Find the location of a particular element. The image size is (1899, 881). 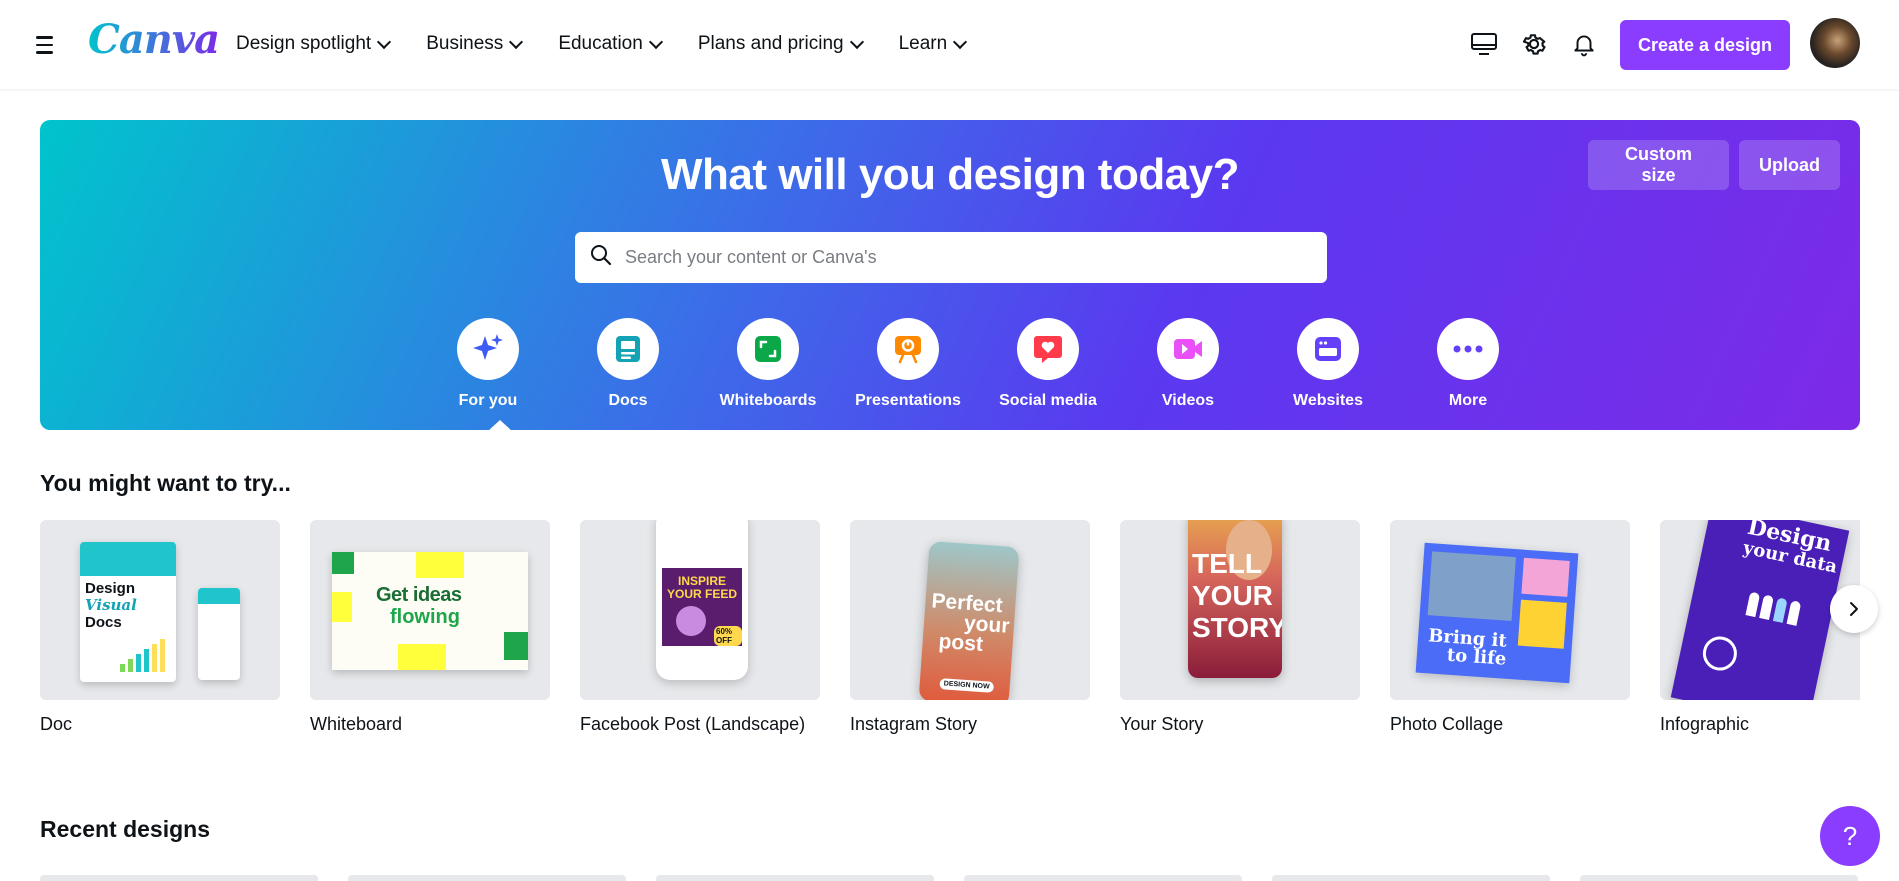

template-card-infographic: Design your data Infographic is located at coordinates (1760, 627).